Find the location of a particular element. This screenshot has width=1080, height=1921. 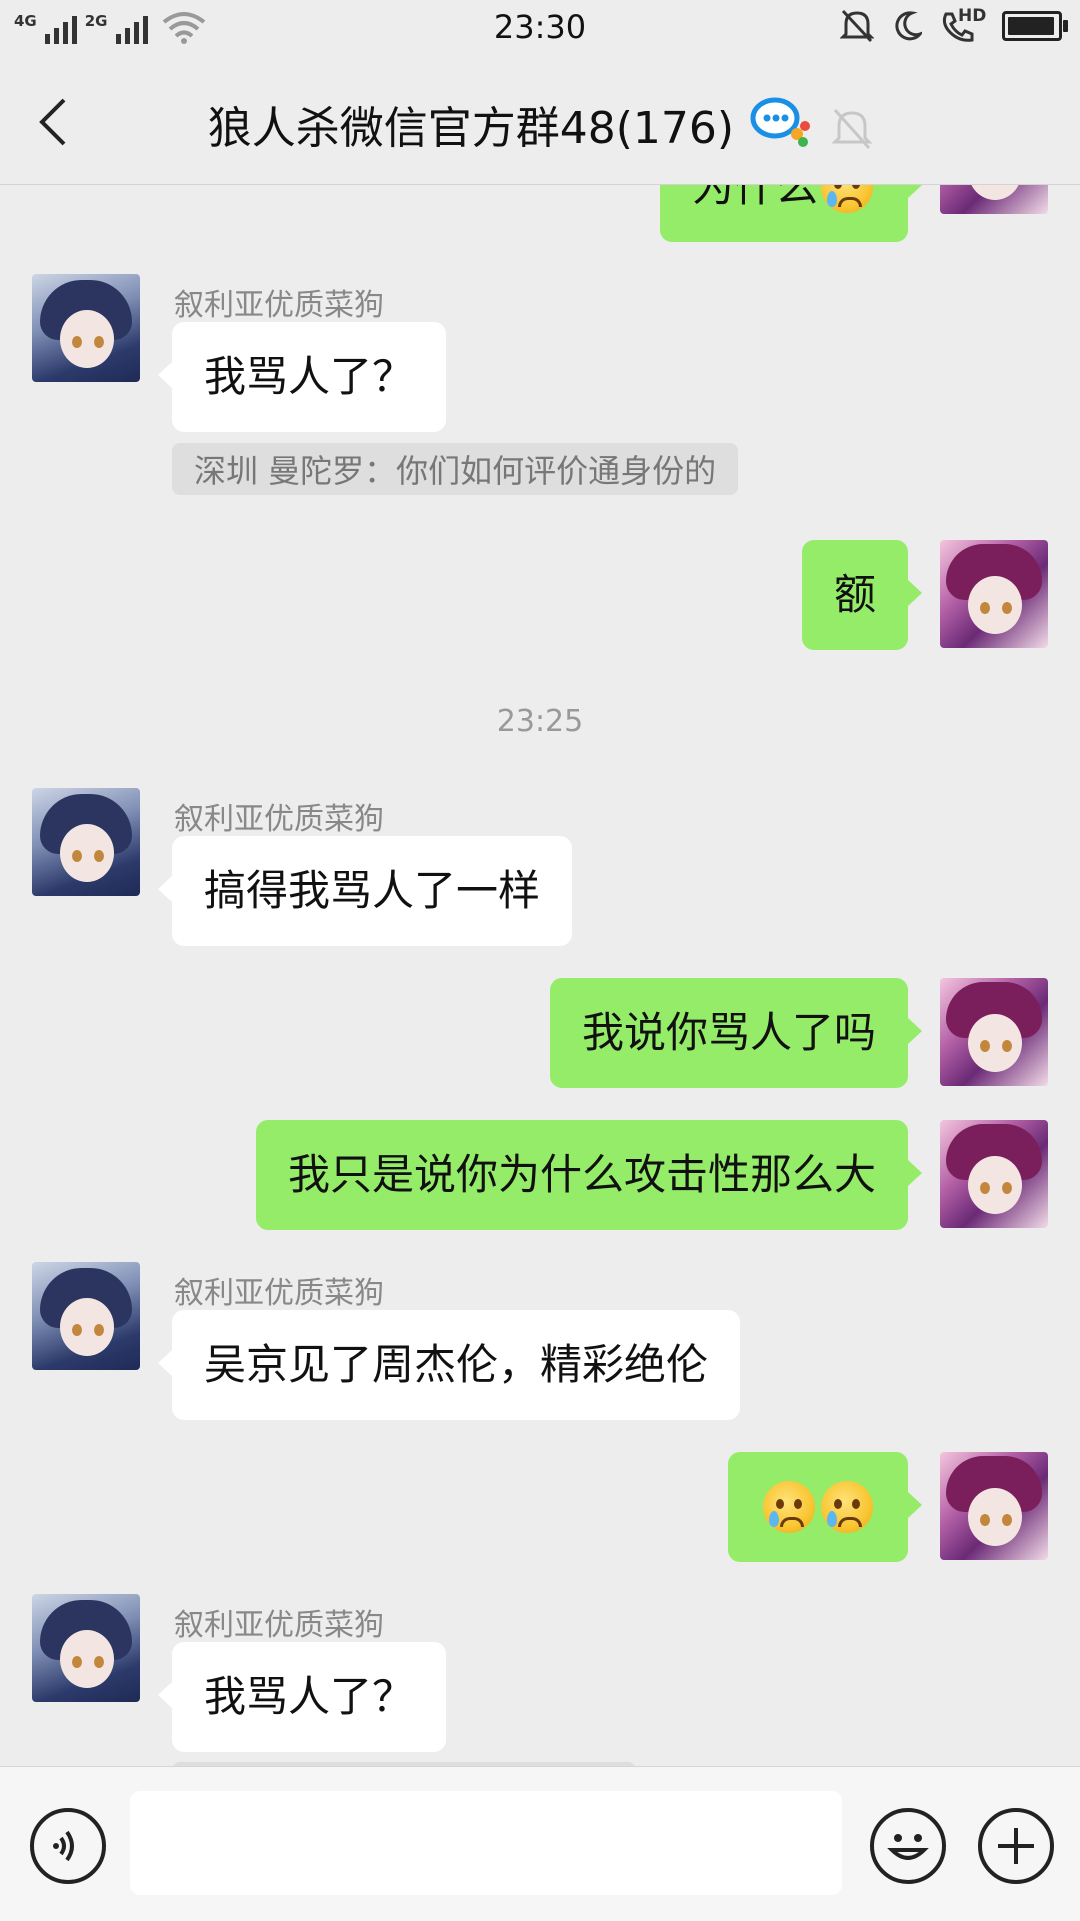

moon-icon is located at coordinates (908, 26).